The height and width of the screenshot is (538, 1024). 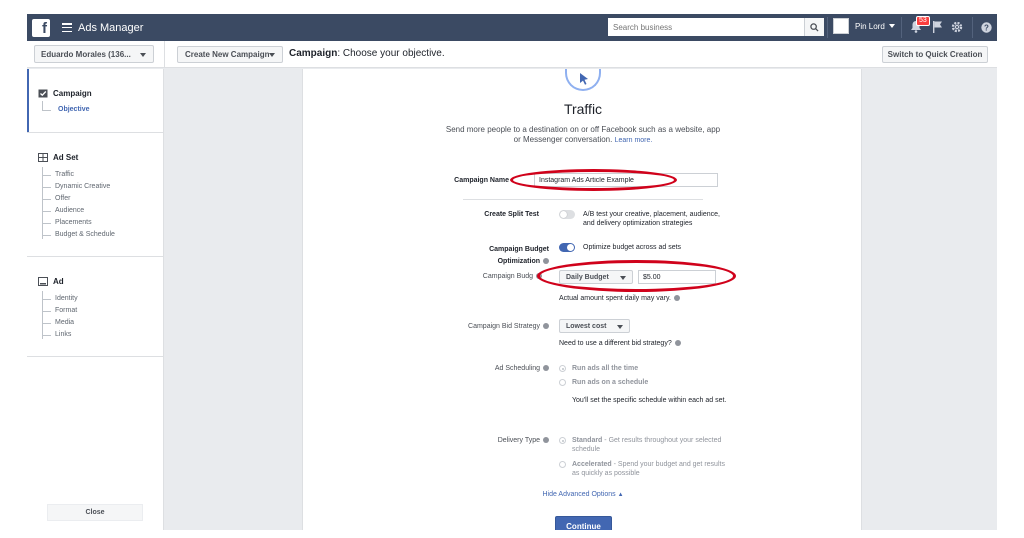 What do you see at coordinates (230, 54) in the screenshot?
I see `create-new-campaign-button: Create New Campaign` at bounding box center [230, 54].